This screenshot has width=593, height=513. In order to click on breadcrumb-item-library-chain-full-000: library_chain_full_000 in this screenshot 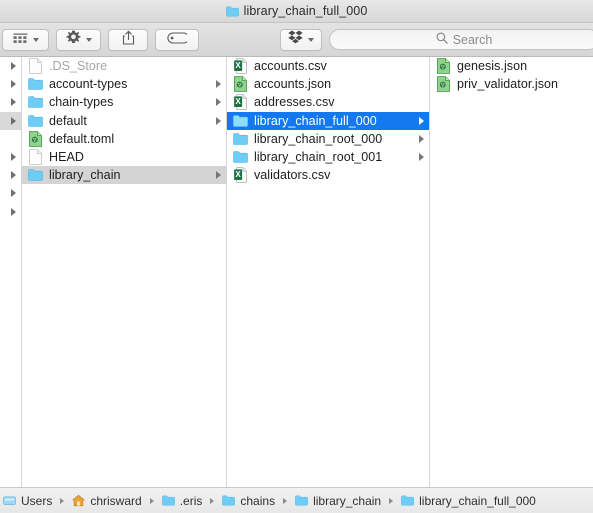, I will do `click(468, 501)`.